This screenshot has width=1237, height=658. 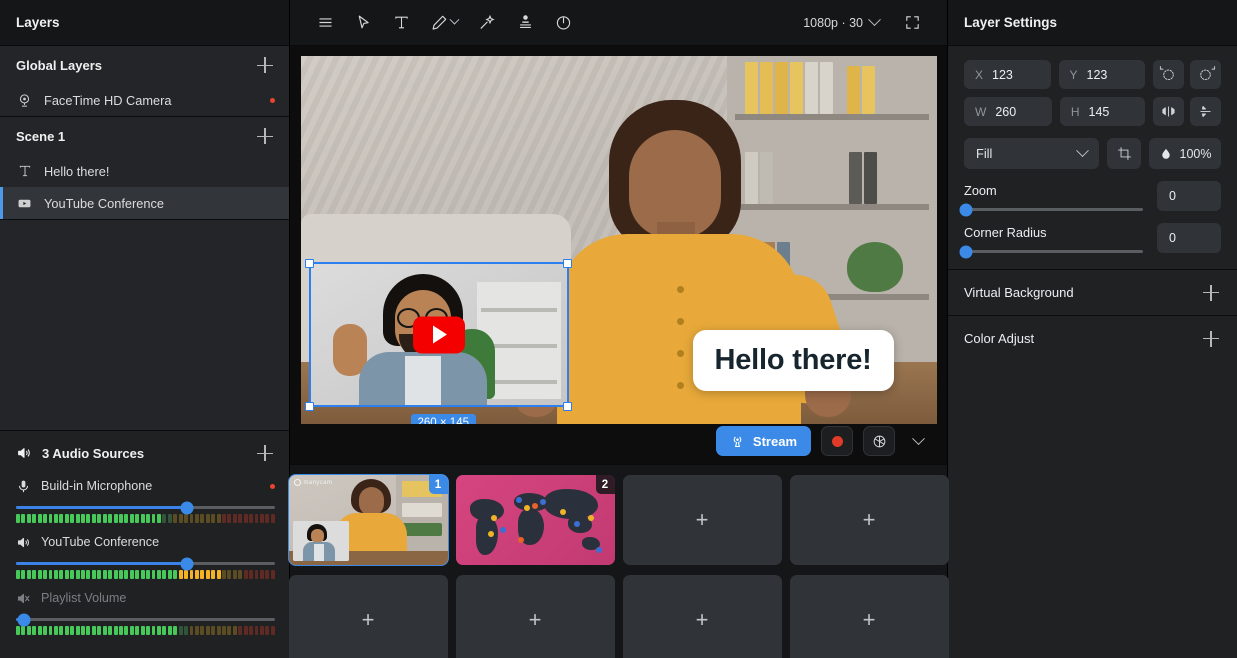 I want to click on scene-cell-7: +, so click(x=702, y=616).